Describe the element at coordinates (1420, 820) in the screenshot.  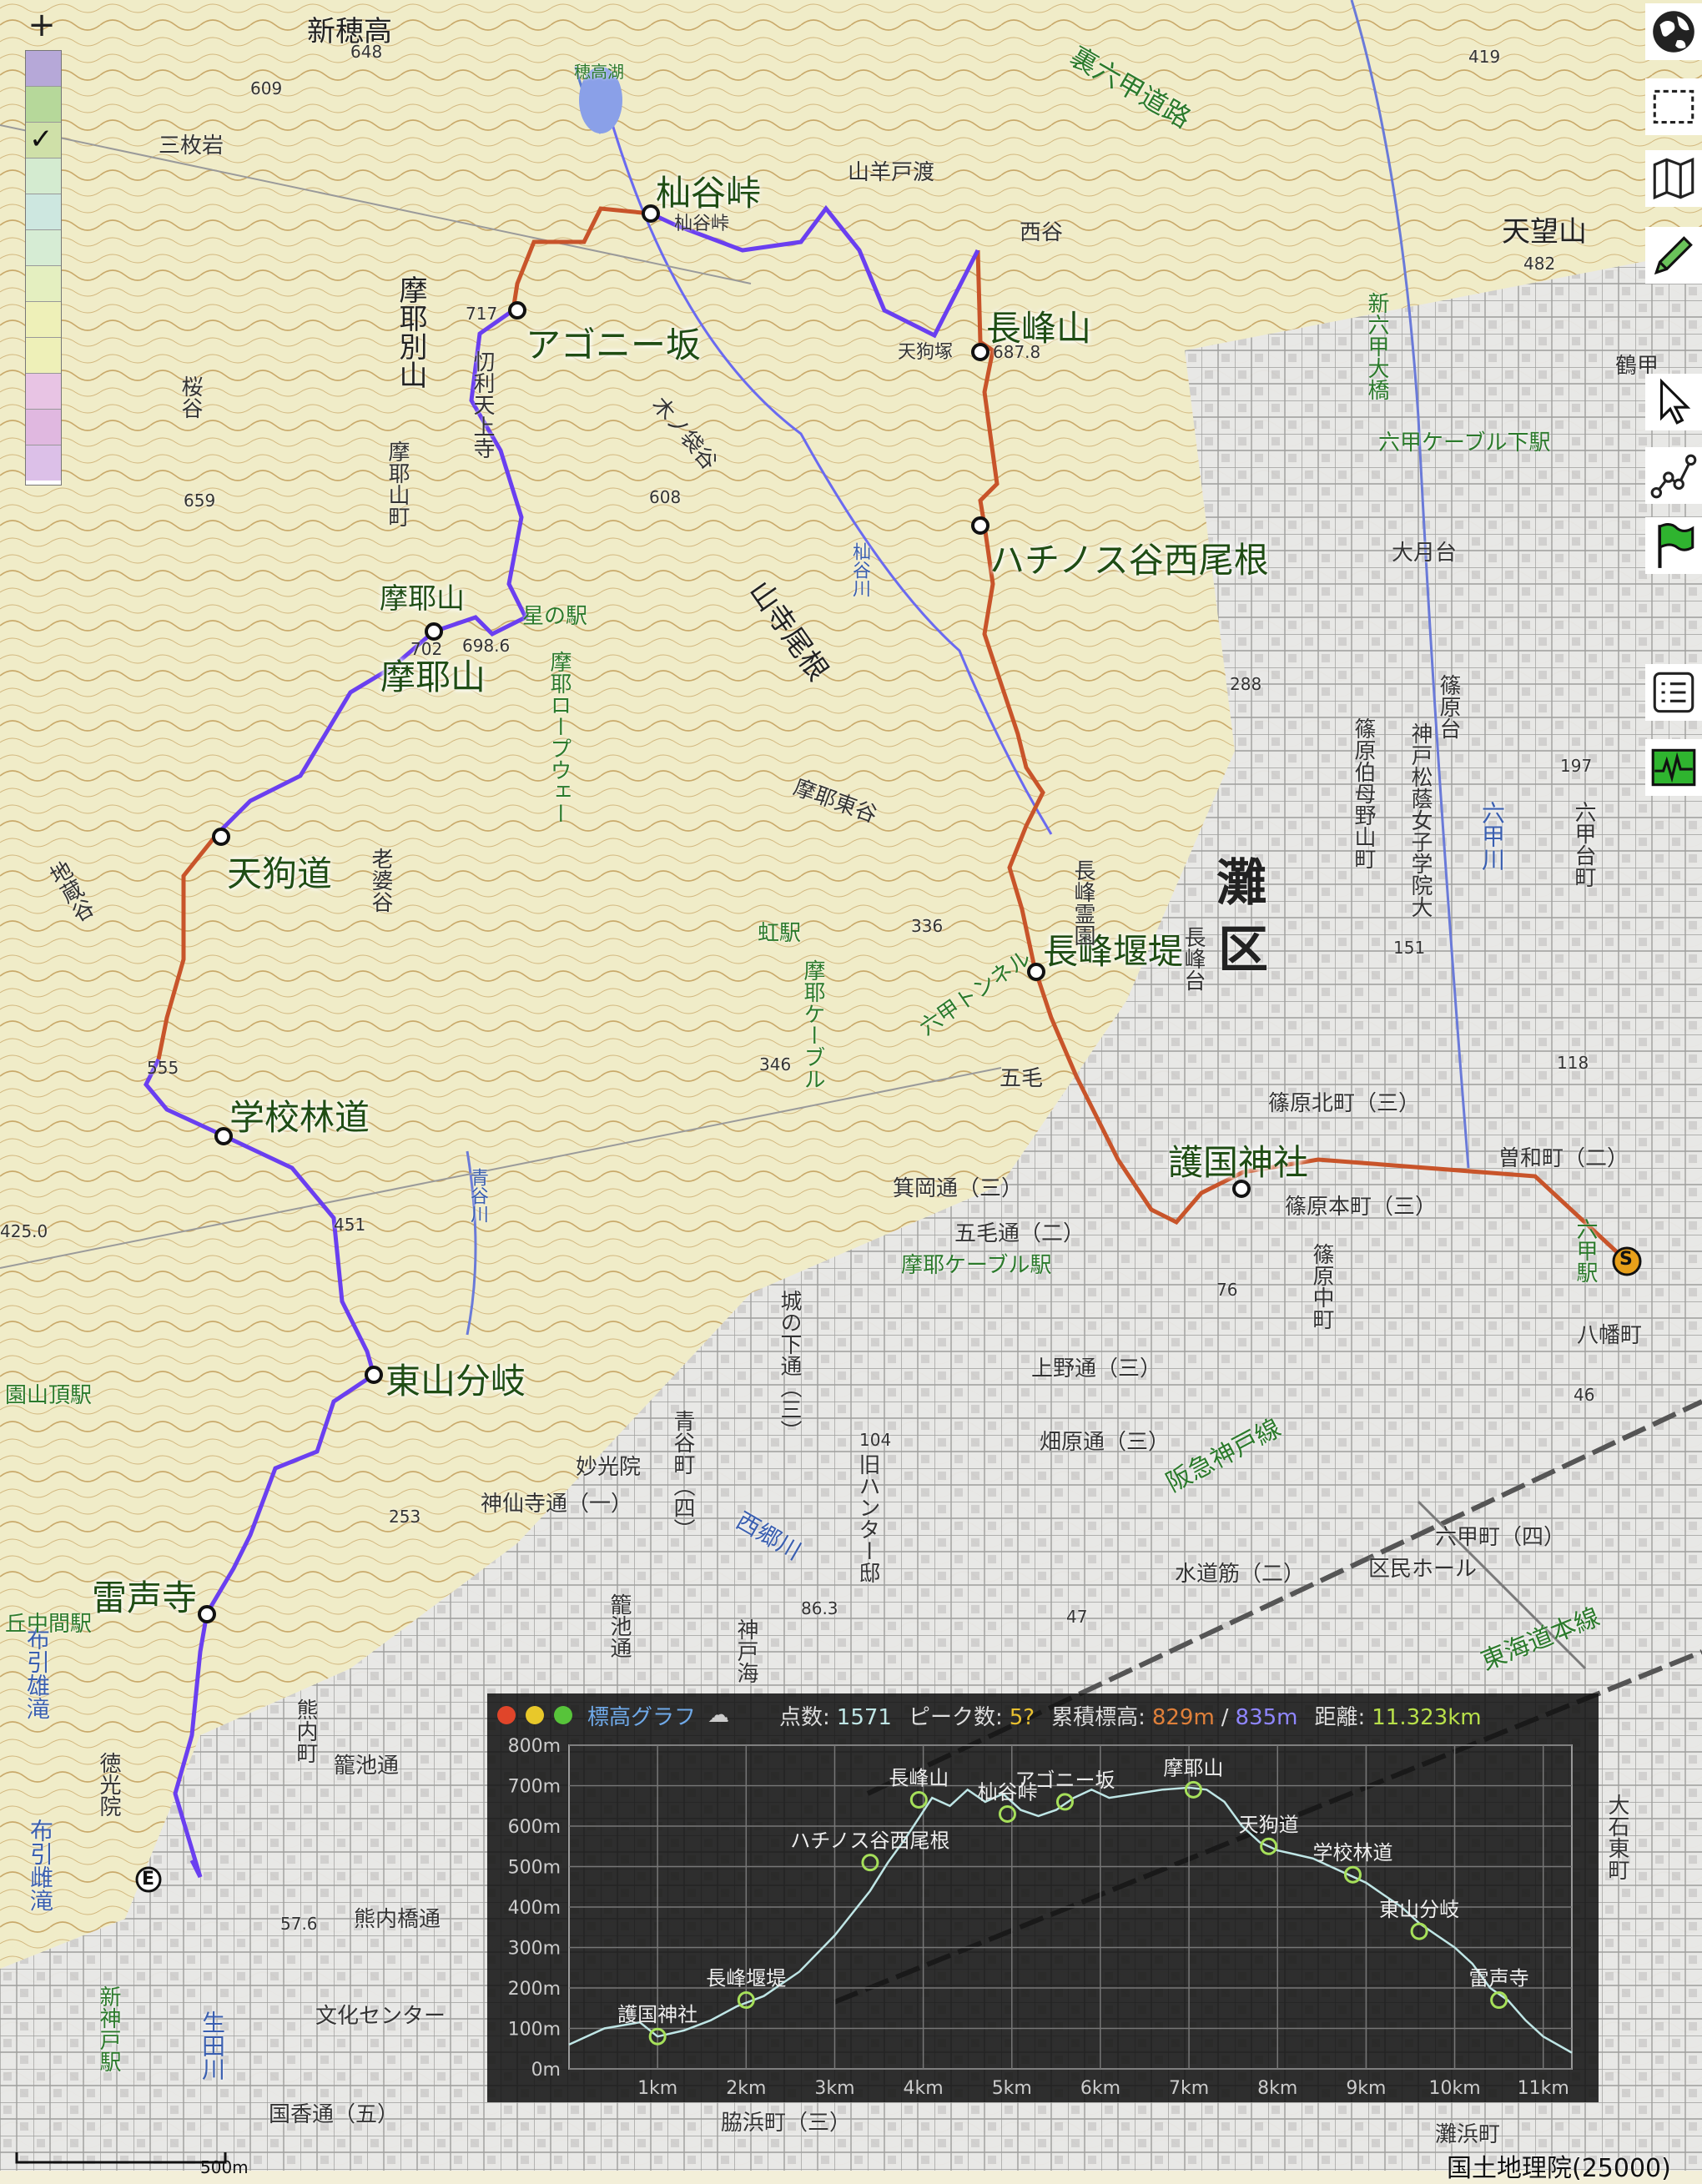
I see `place-label: 神戸松蔭女子学院大` at that location.